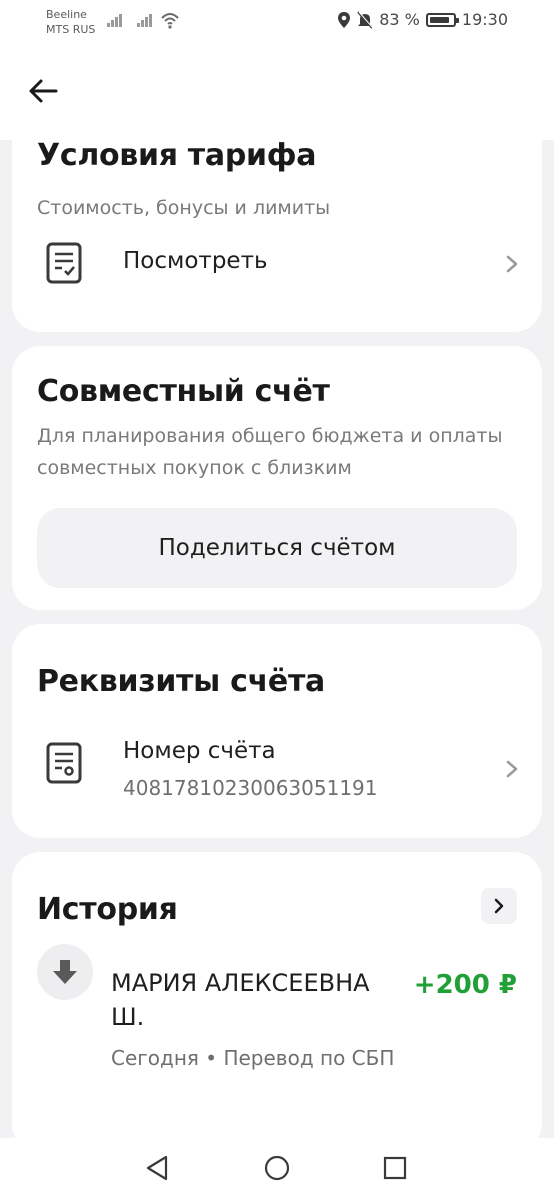 The height and width of the screenshot is (1200, 554). What do you see at coordinates (240, 1000) in the screenshot?
I see `transaction-name: МАРИЯ АЛЕКСЕЕВНА Ш.` at bounding box center [240, 1000].